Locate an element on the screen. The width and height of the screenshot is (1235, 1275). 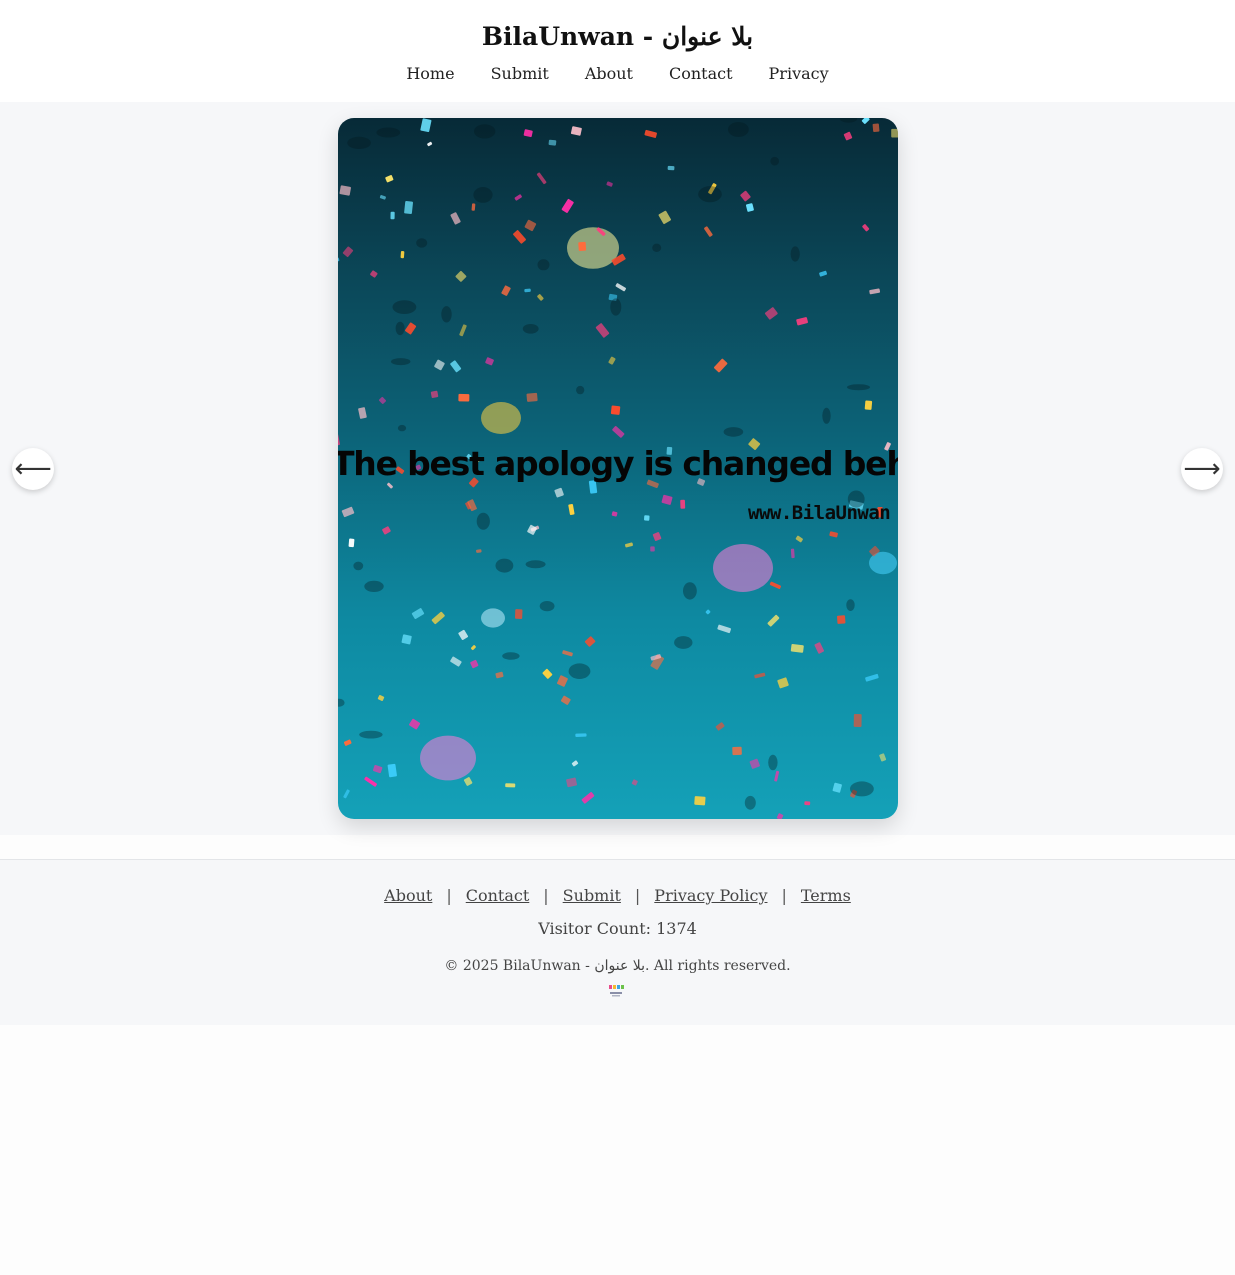
confetti-blob is located at coordinates (493, 618).